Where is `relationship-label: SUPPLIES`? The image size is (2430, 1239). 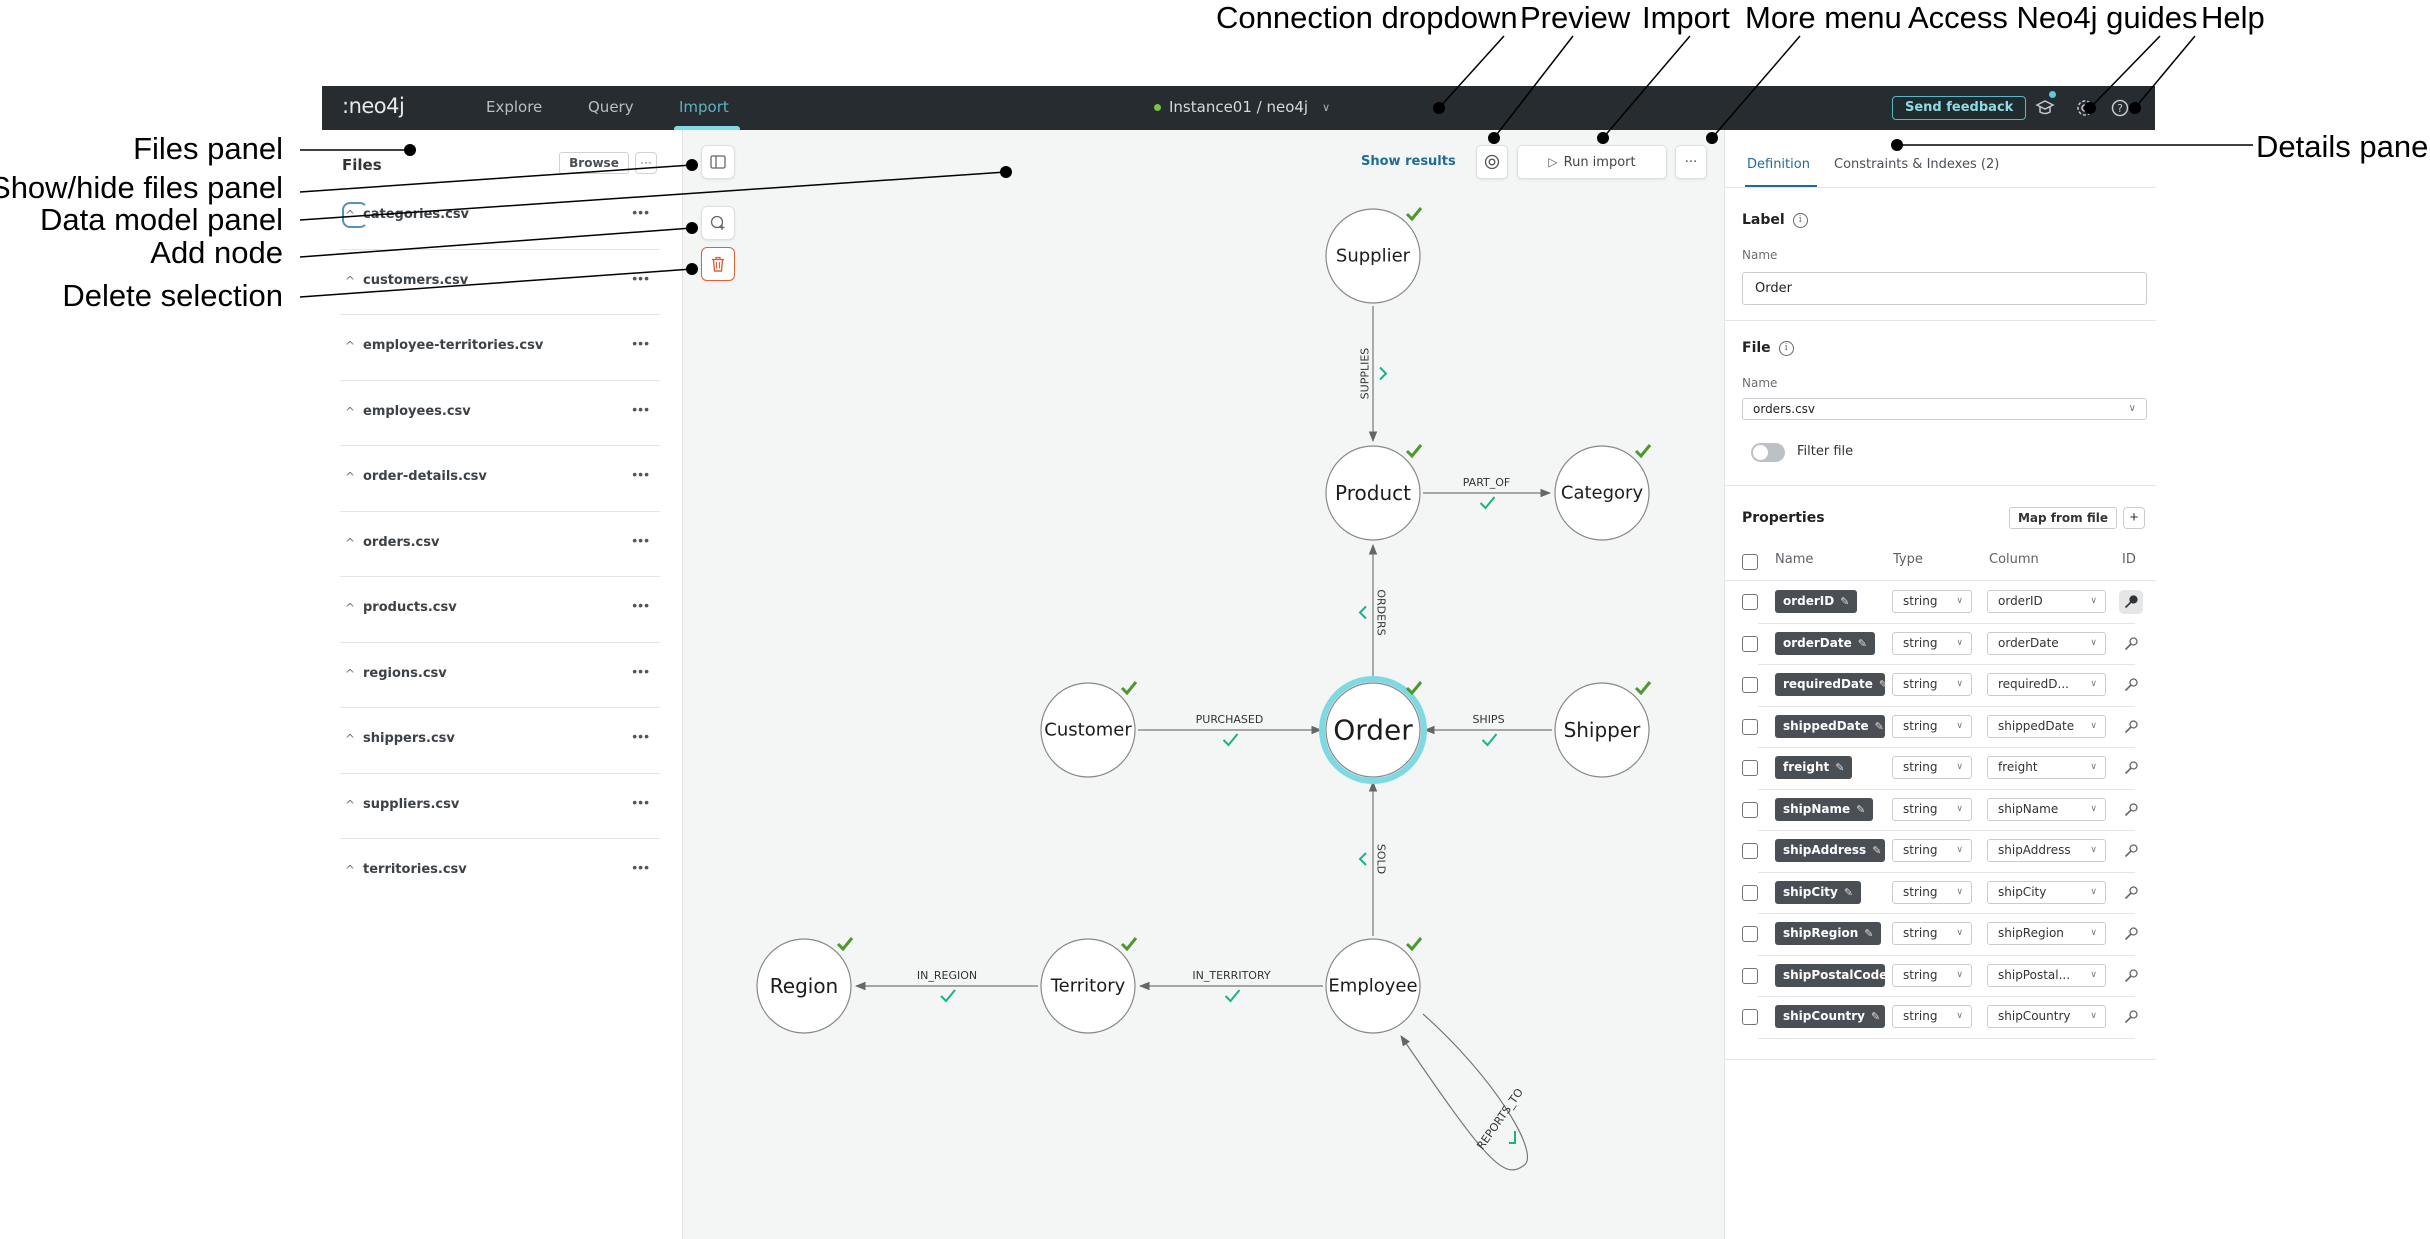 relationship-label: SUPPLIES is located at coordinates (1365, 374).